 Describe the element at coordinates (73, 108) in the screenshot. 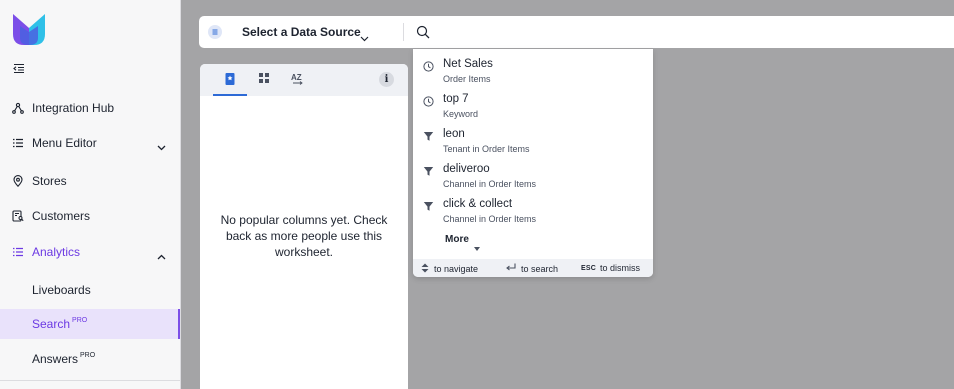

I see `sidebar-item-label: Integration Hub` at that location.